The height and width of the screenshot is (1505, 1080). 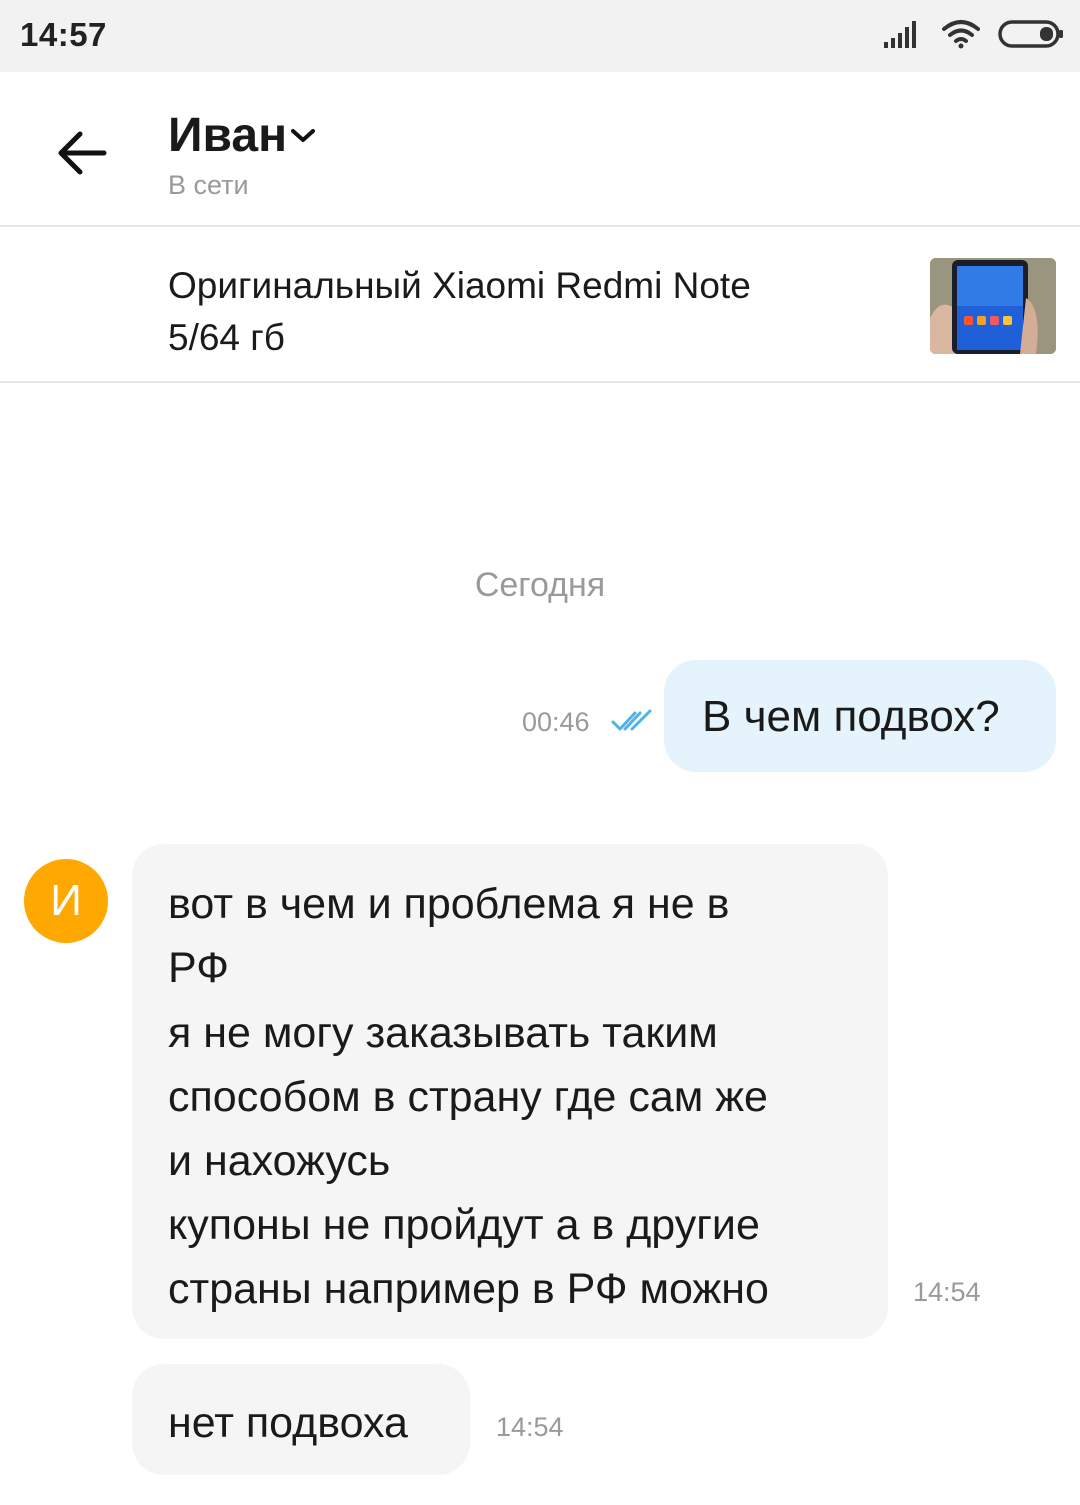 What do you see at coordinates (303, 136) in the screenshot?
I see `chevron-down-icon` at bounding box center [303, 136].